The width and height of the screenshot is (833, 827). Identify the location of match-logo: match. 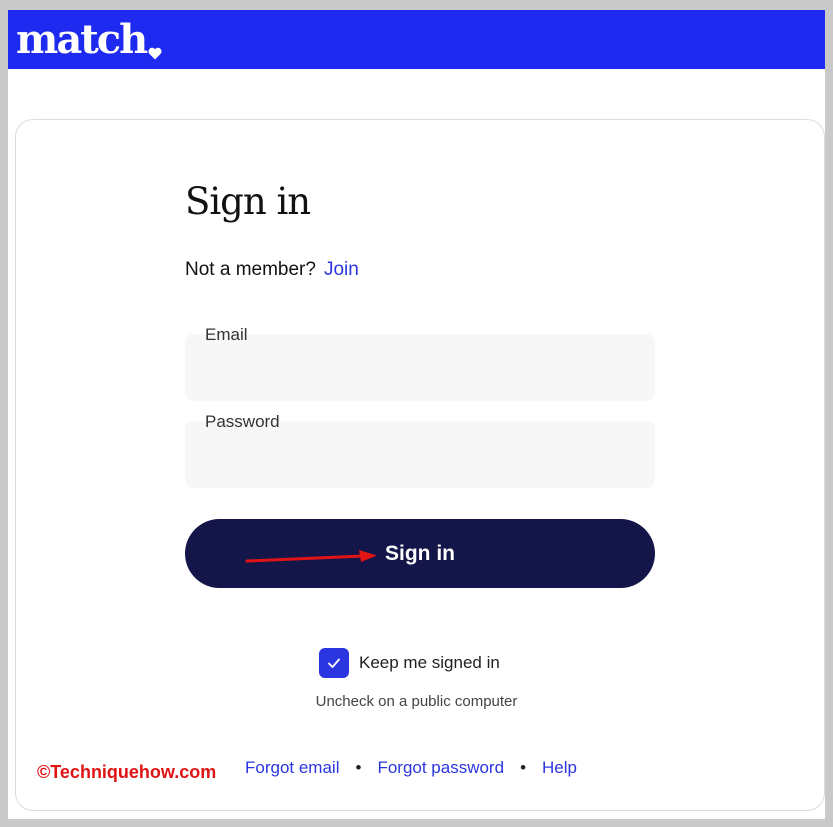
(89, 39).